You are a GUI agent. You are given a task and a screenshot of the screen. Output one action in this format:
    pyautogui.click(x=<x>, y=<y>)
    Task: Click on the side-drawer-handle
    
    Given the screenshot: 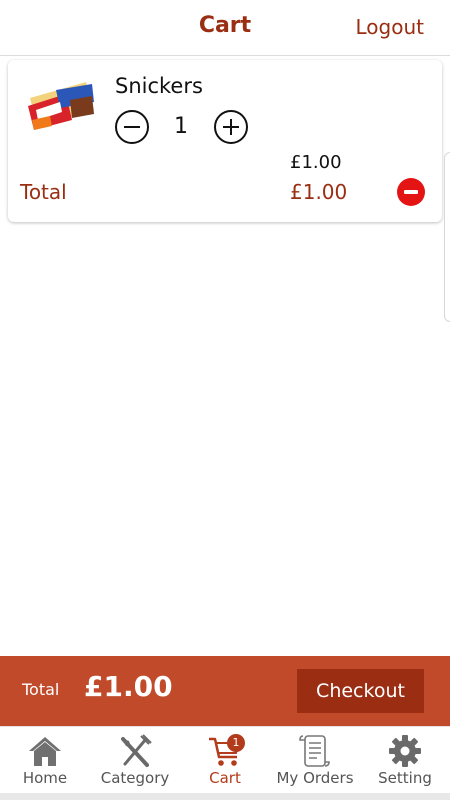 What is the action you would take?
    pyautogui.click(x=447, y=237)
    